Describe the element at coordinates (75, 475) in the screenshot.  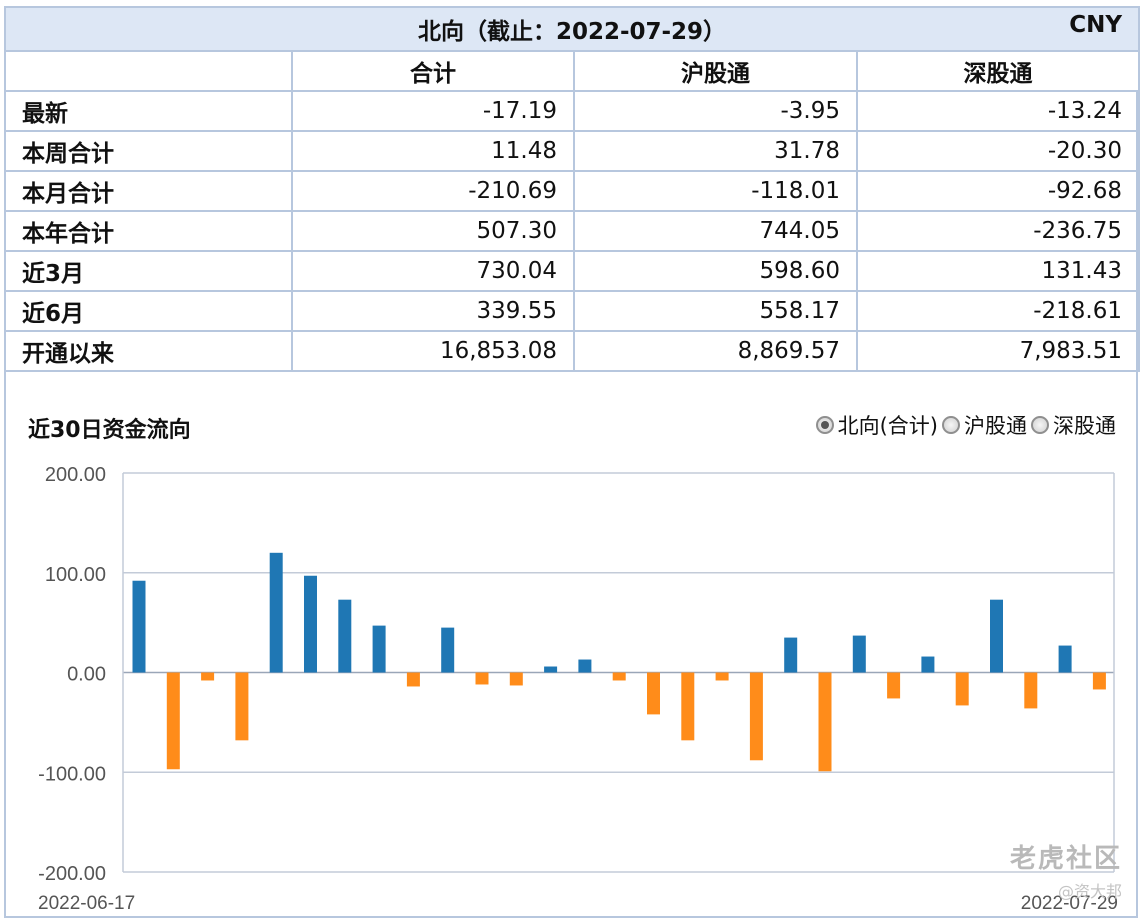
I see `y-tick-label: 200.00` at that location.